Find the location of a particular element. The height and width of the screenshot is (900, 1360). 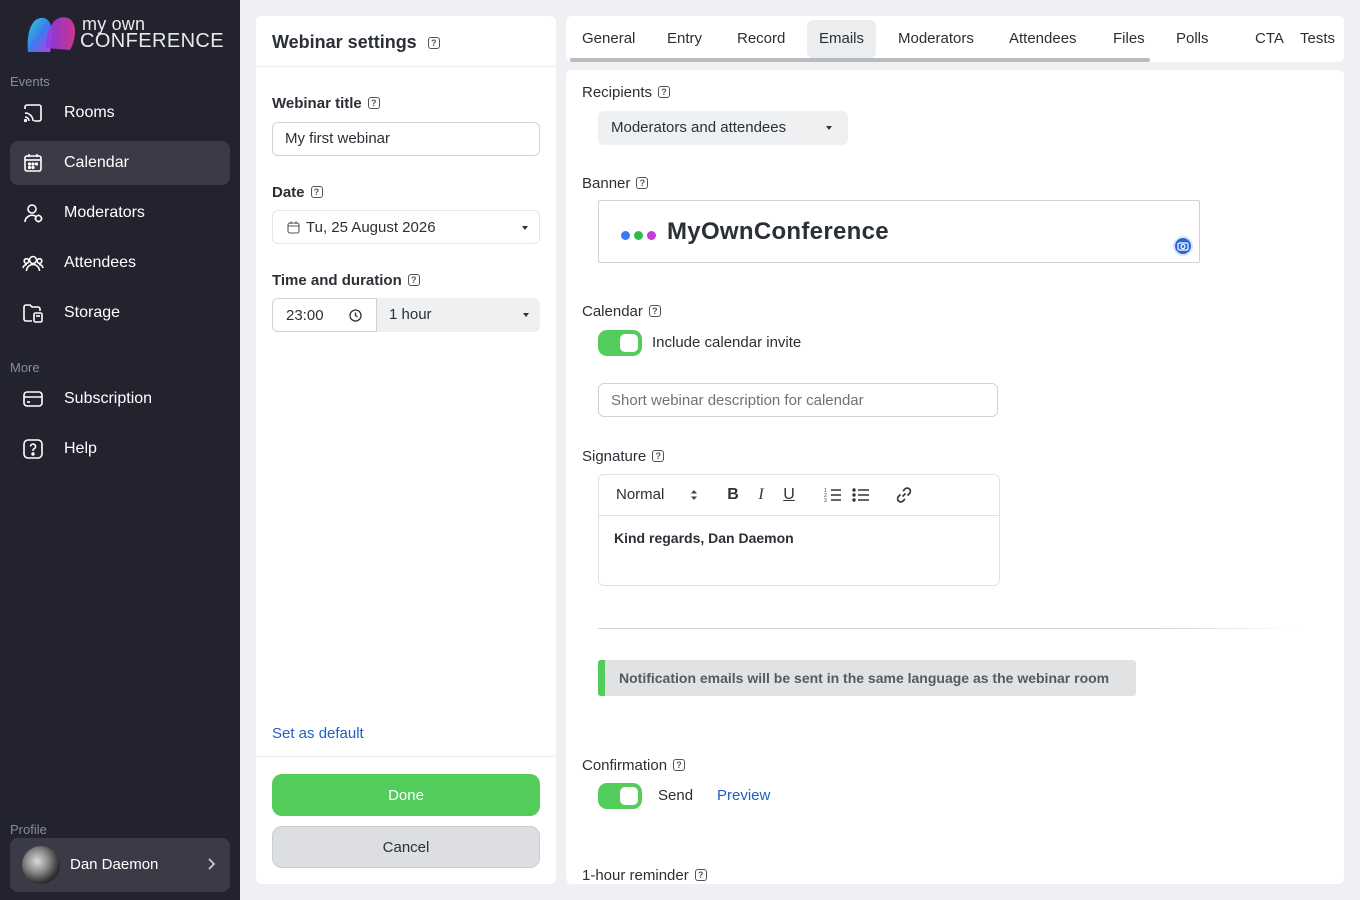

reminder-label-text: 1-hour reminder is located at coordinates (635, 875).